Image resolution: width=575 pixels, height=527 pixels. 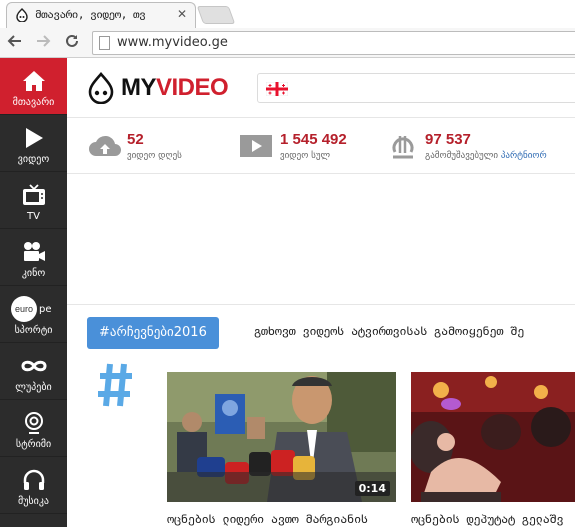 I want to click on tab-close-icon: ✕, so click(x=182, y=14).